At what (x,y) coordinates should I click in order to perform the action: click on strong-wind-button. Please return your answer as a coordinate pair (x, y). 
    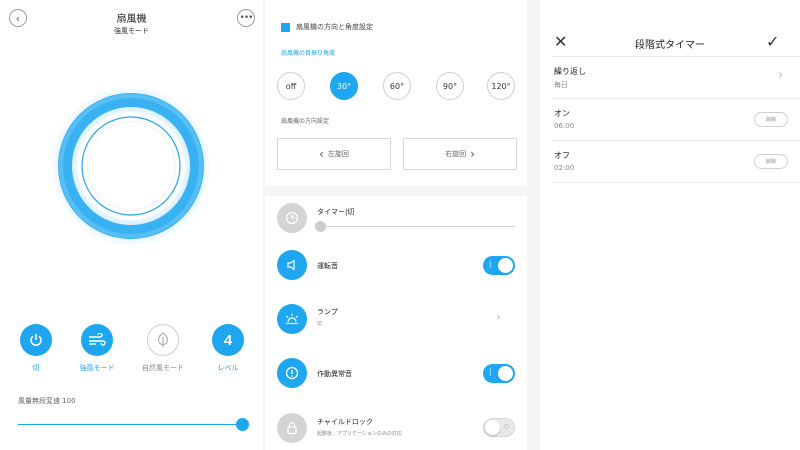
    Looking at the image, I should click on (97, 340).